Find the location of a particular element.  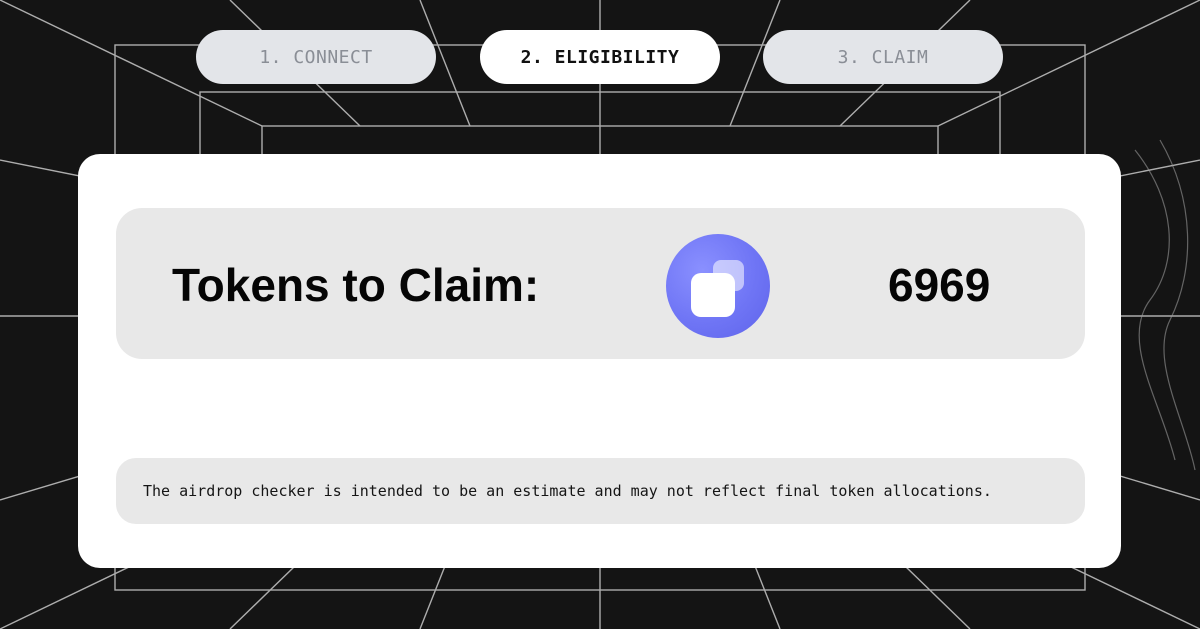

token-logo-glyph is located at coordinates (717, 288).